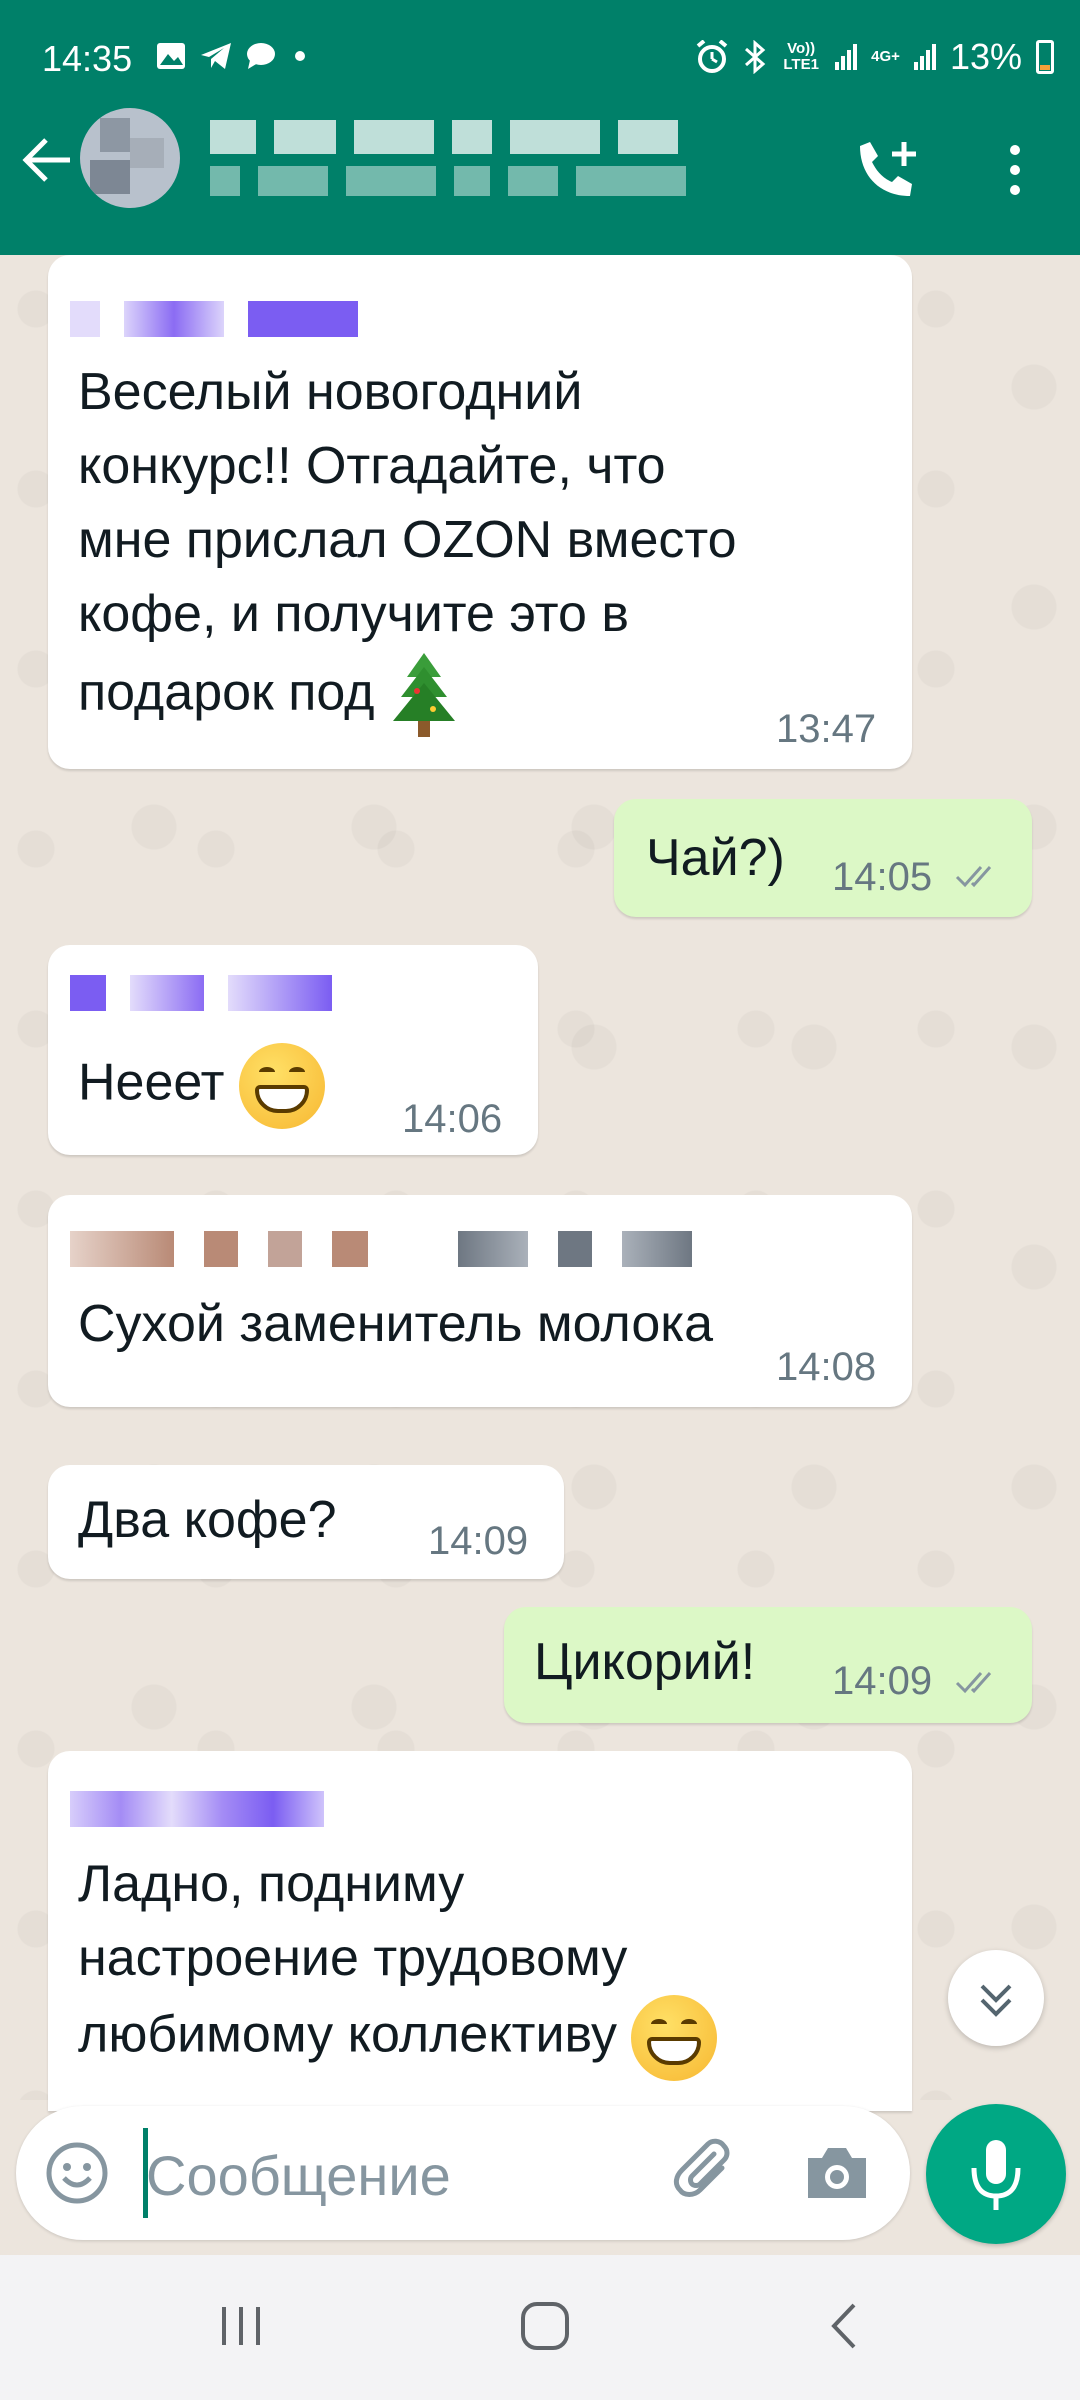 The width and height of the screenshot is (1080, 2400). Describe the element at coordinates (755, 57) in the screenshot. I see `bluetooth-icon` at that location.